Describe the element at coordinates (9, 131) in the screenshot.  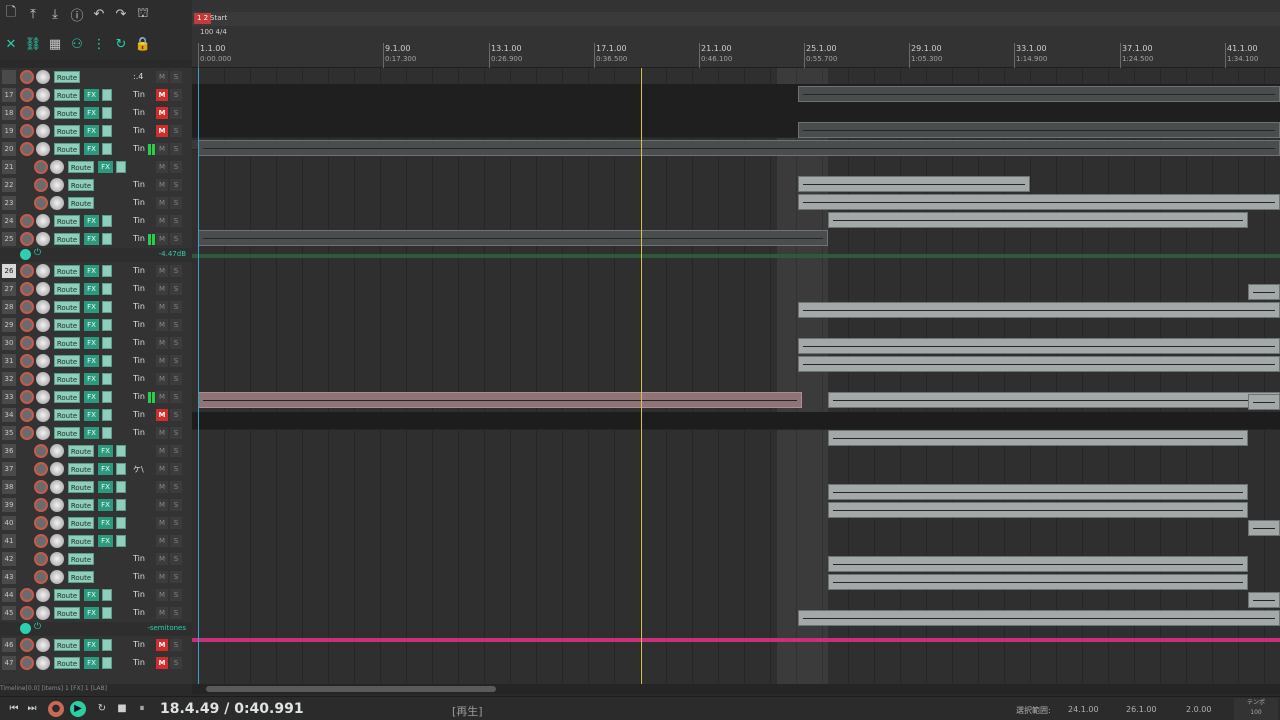
I see `track-number: 19` at that location.